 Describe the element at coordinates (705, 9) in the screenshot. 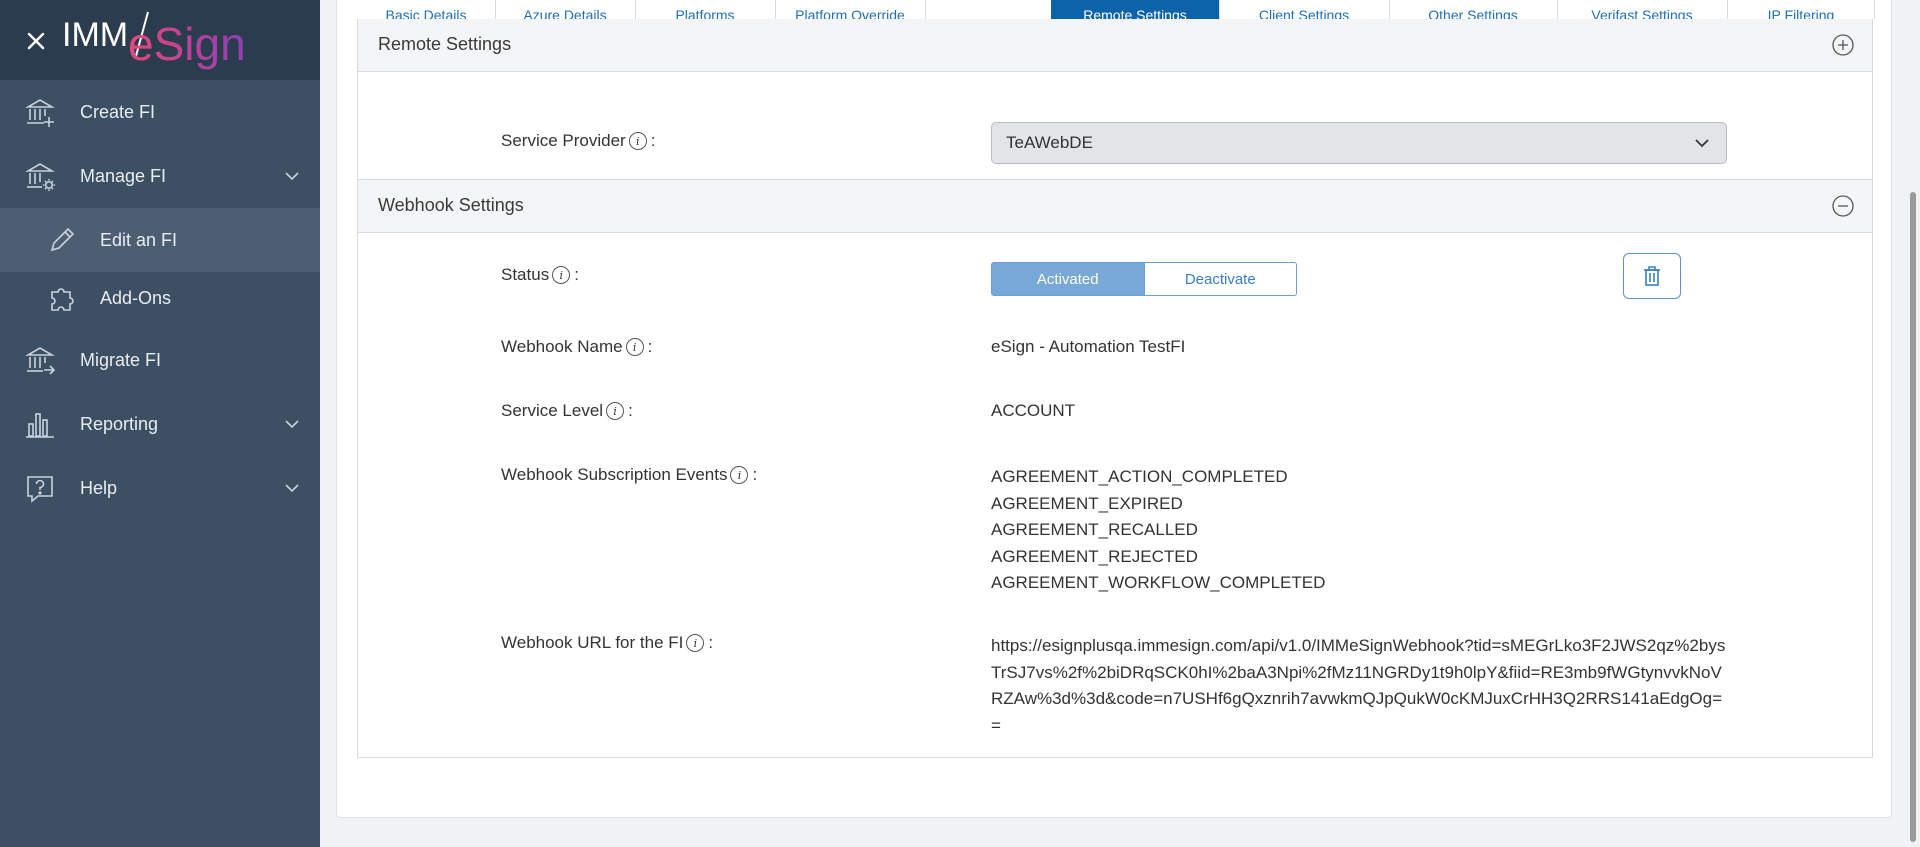

I see `tab-platforms: Platforms` at that location.